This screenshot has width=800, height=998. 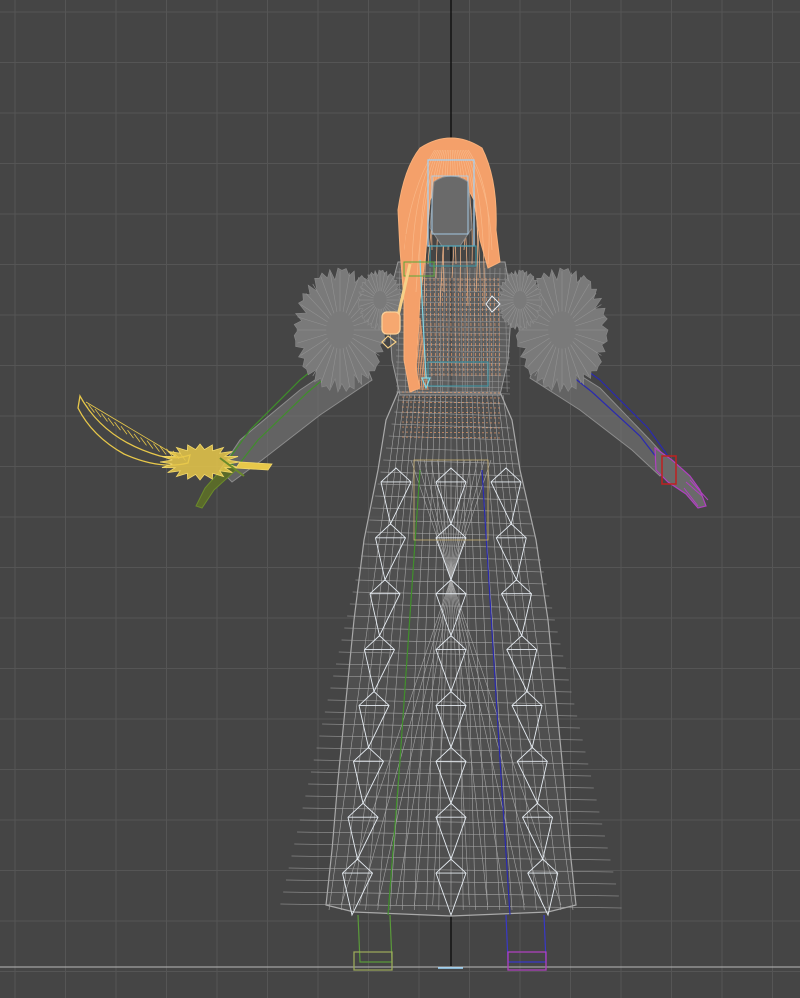 I want to click on left-leg-bone, so click(x=375, y=938).